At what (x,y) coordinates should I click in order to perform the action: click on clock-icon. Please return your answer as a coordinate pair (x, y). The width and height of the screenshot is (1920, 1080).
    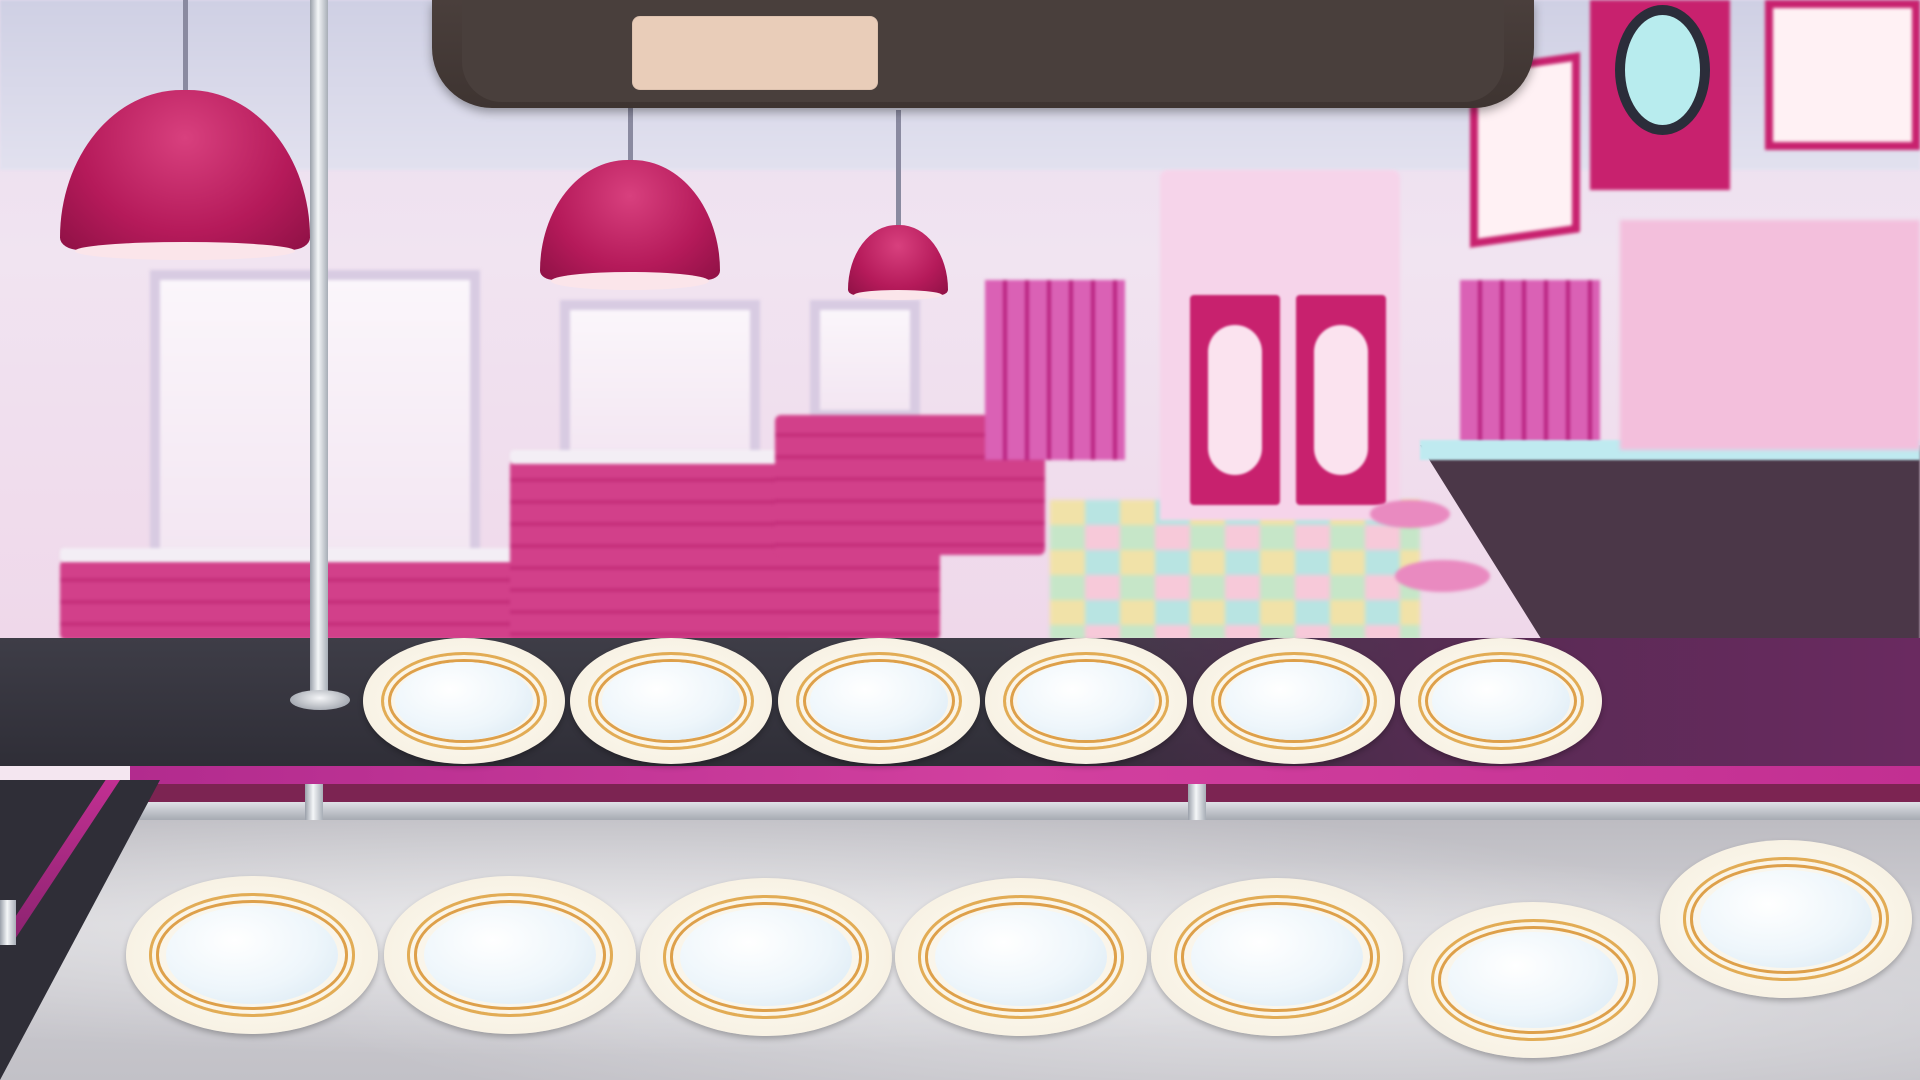
    Looking at the image, I should click on (1662, 70).